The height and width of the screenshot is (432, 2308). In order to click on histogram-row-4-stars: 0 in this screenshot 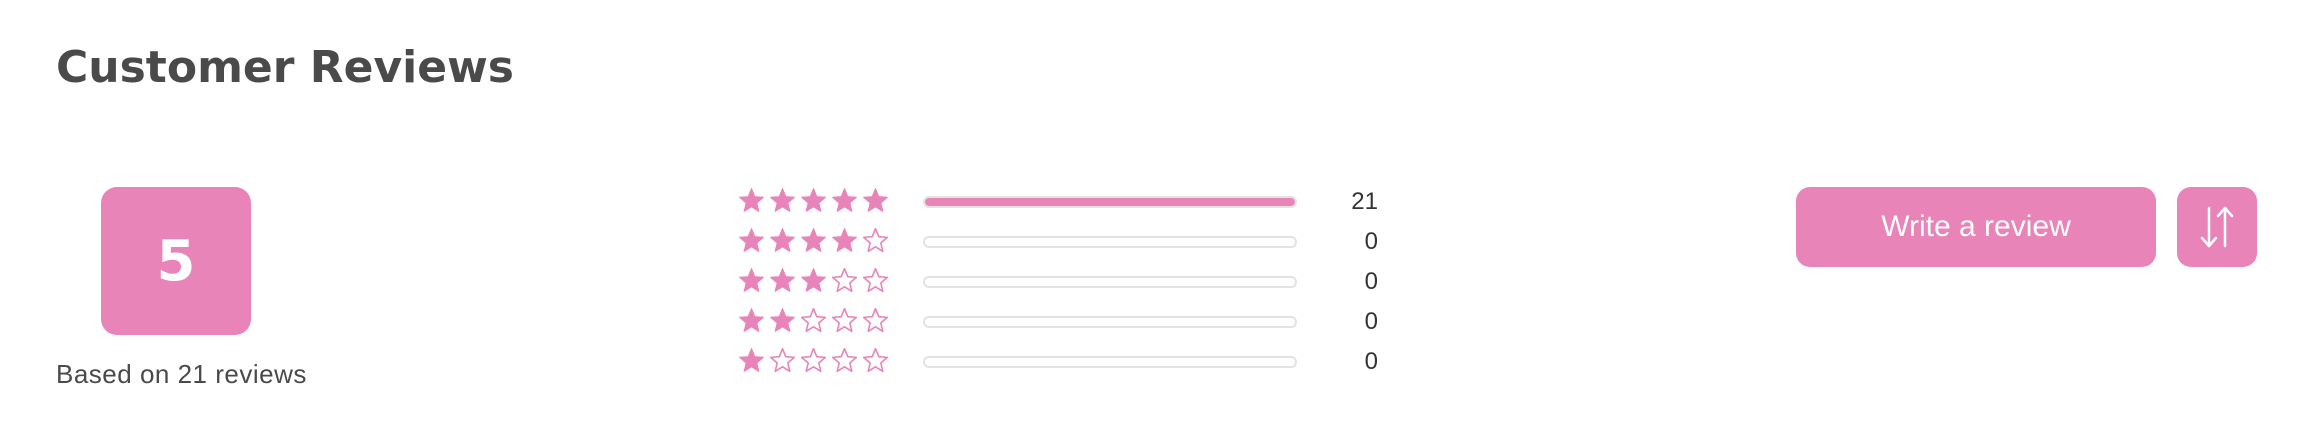, I will do `click(1068, 242)`.